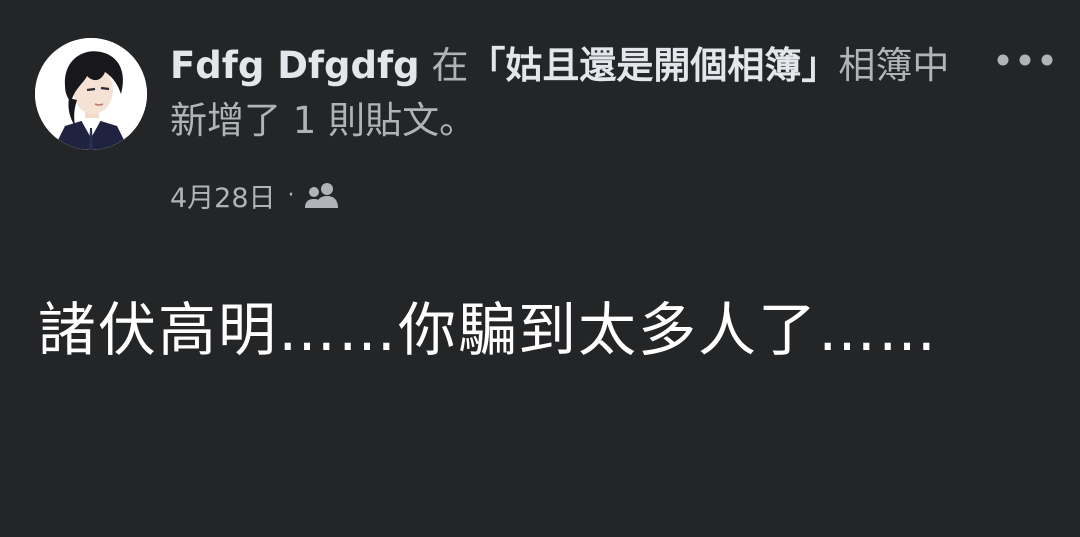  I want to click on author-avatar, so click(91, 94).